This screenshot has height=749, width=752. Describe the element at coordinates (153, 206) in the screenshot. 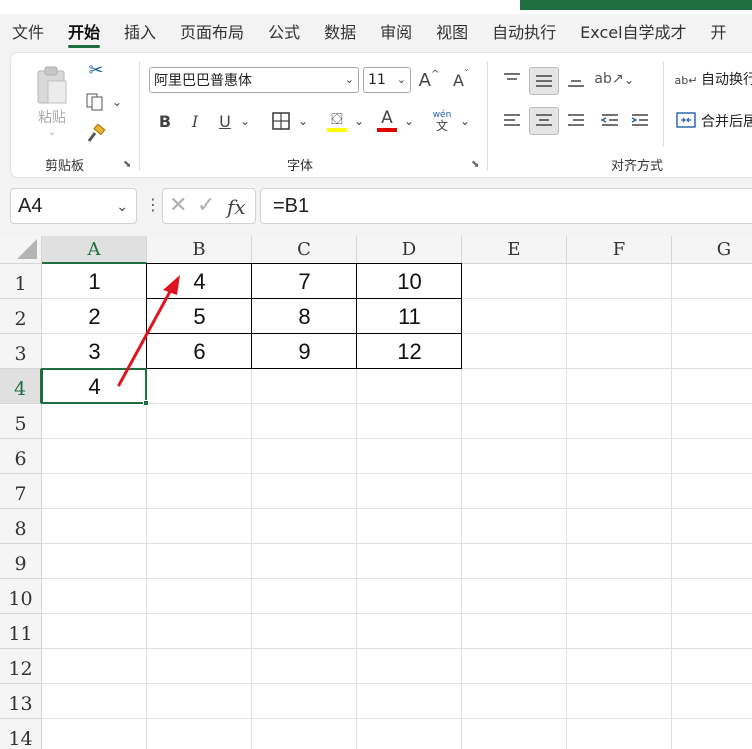

I see `more-options-icon: ⋮` at that location.